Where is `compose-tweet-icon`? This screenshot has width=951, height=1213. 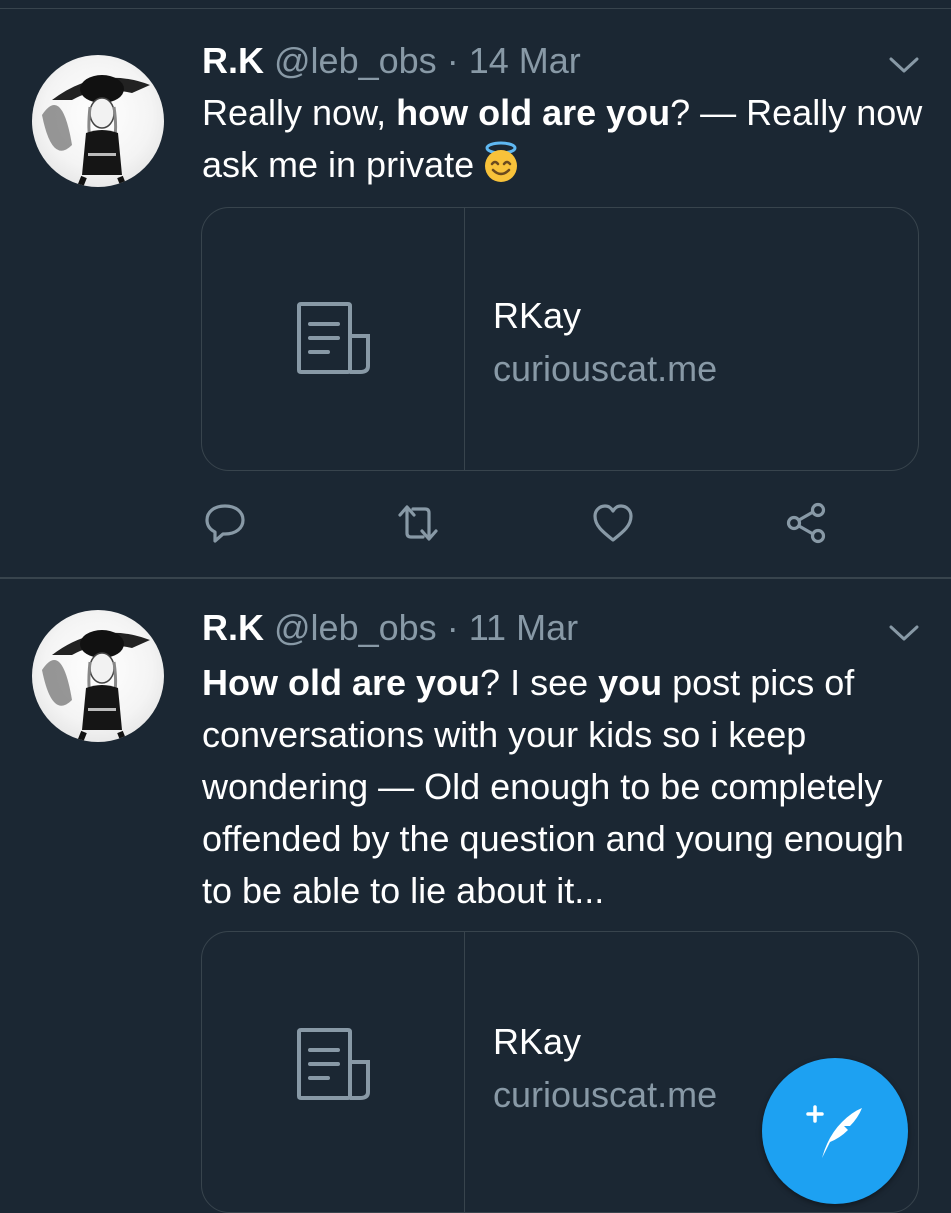 compose-tweet-icon is located at coordinates (834, 1131).